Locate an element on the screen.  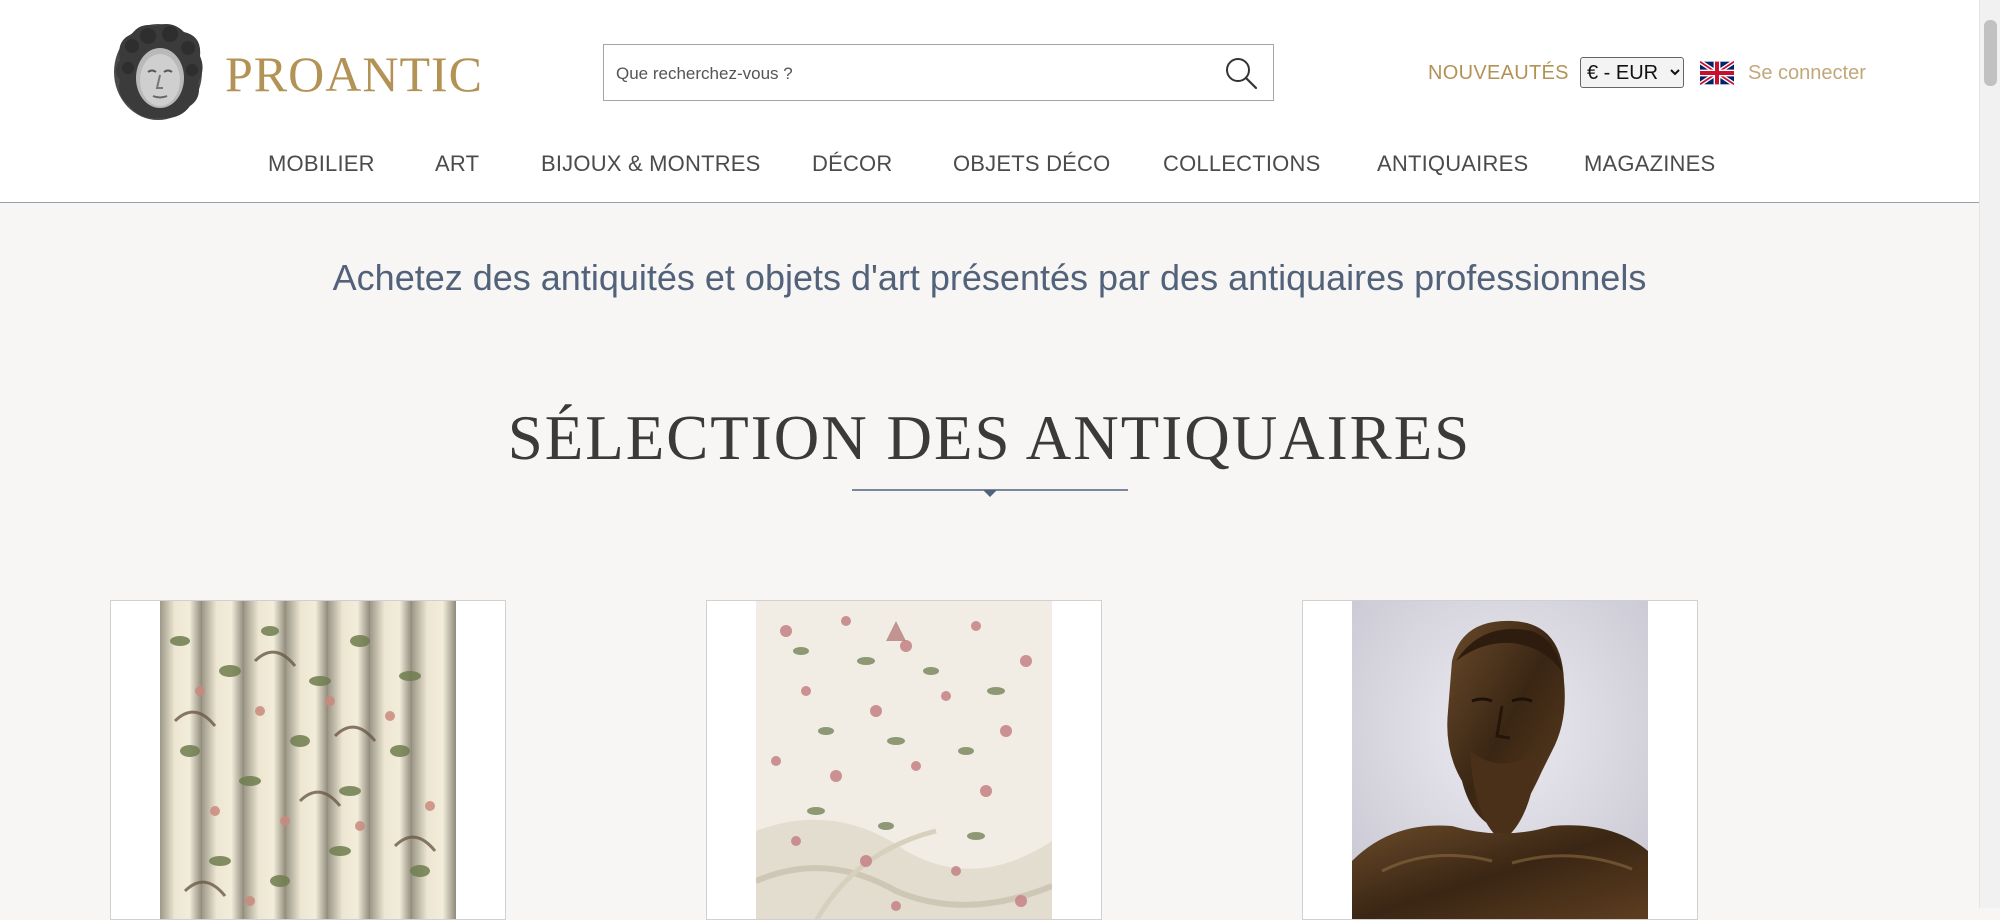
search-icon is located at coordinates (1241, 73).